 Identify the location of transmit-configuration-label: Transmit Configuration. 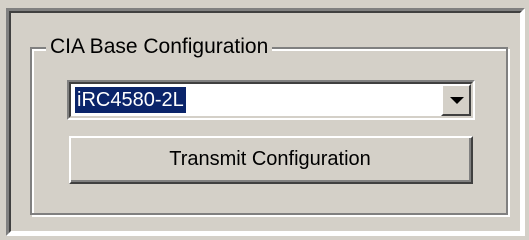
(271, 160).